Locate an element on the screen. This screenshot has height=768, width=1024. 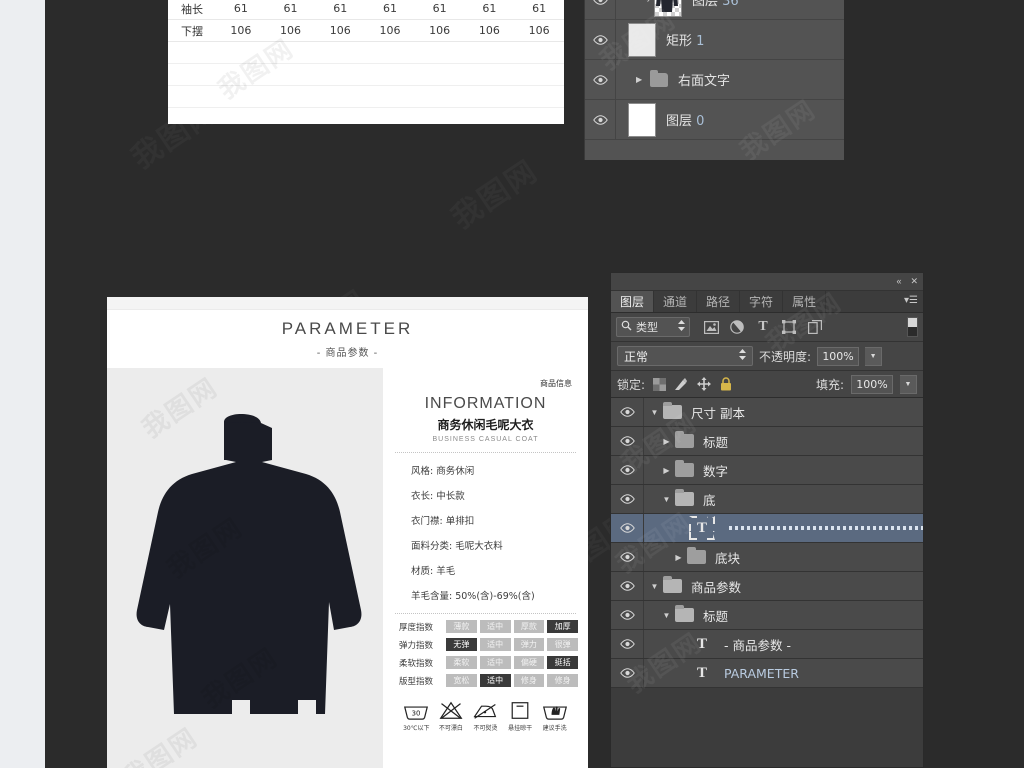
layer-name: 图层 0 is located at coordinates (685, 121).